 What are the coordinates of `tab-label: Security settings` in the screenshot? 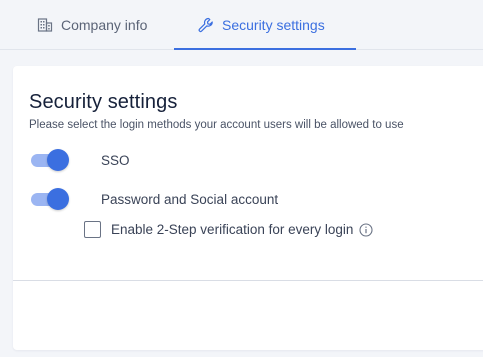 It's located at (273, 24).